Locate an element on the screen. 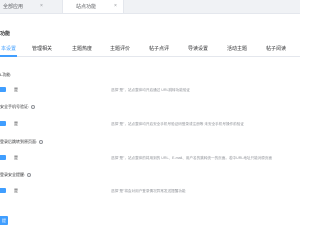 The width and height of the screenshot is (320, 250). tab-topic-heat: 主题热度 is located at coordinates (82, 48).